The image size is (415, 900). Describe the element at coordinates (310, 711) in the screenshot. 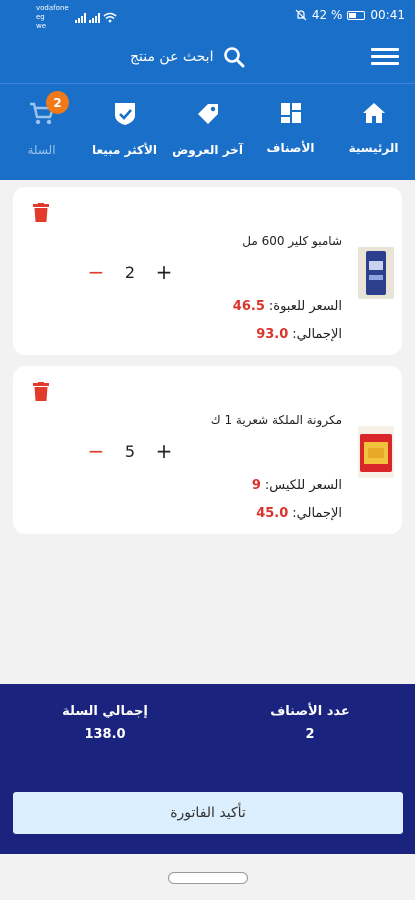

I see `items-count-label: عدد الأصناف` at that location.